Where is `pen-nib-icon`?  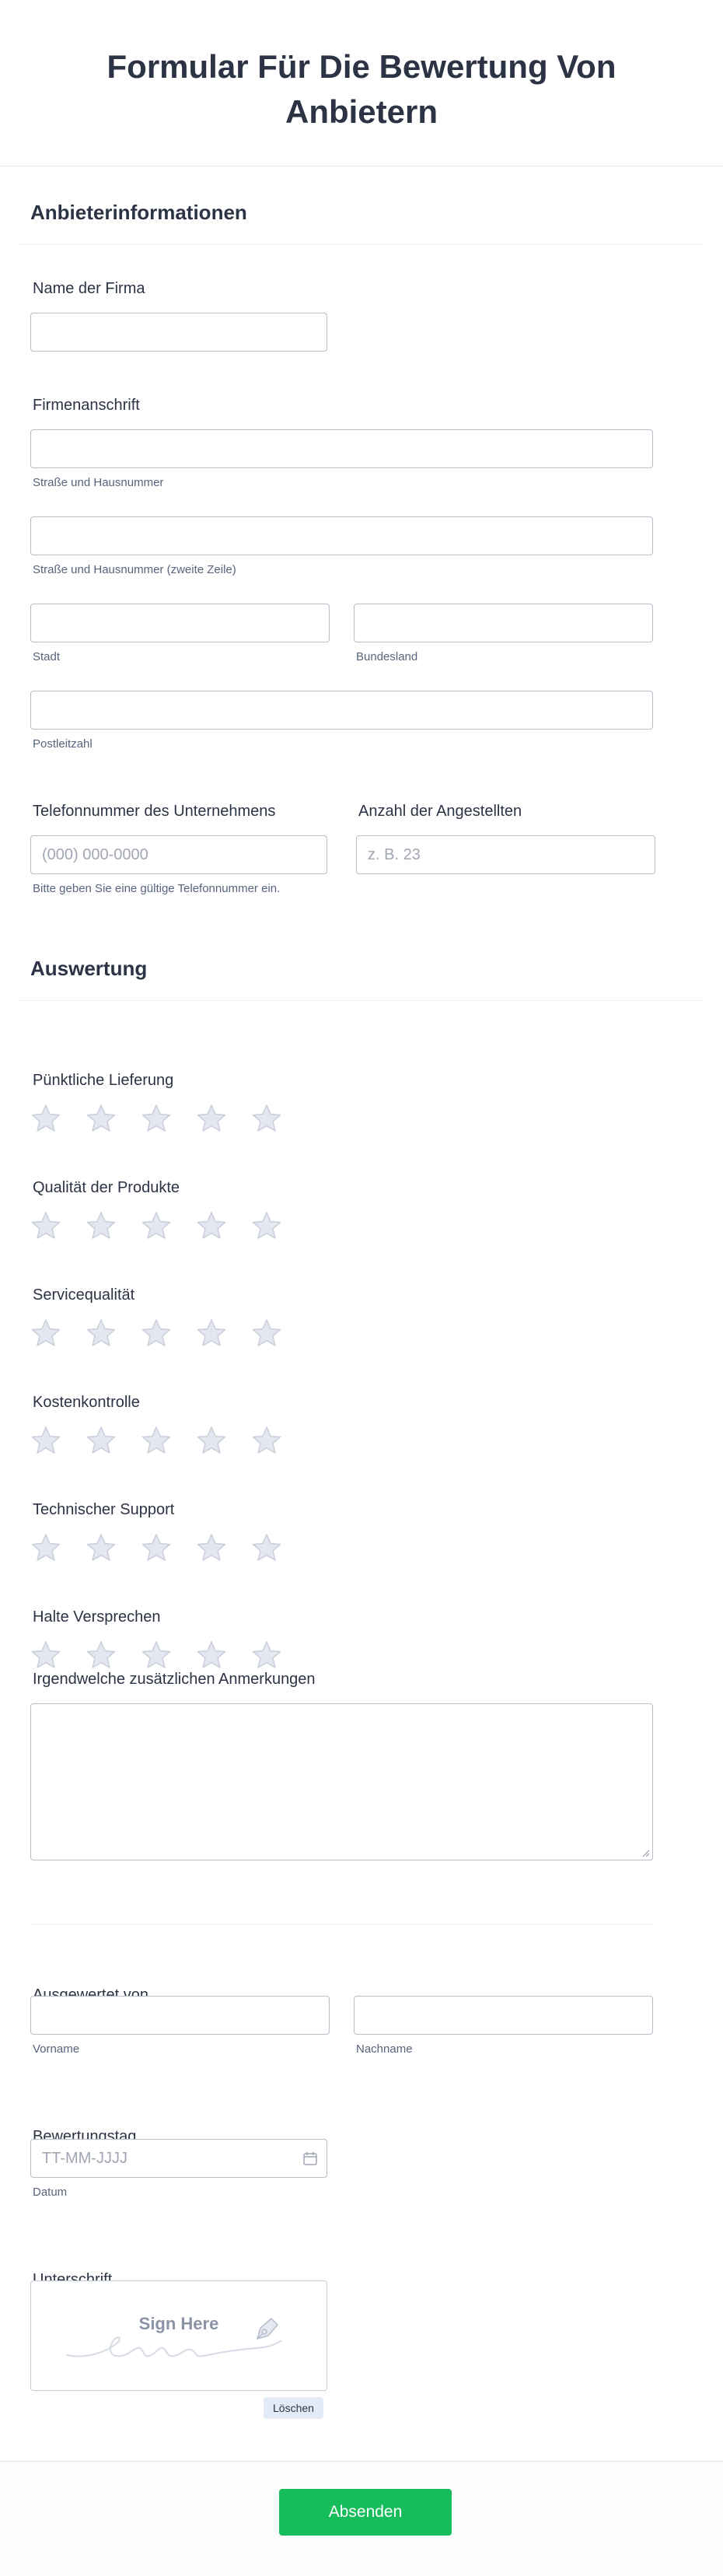 pen-nib-icon is located at coordinates (267, 2329).